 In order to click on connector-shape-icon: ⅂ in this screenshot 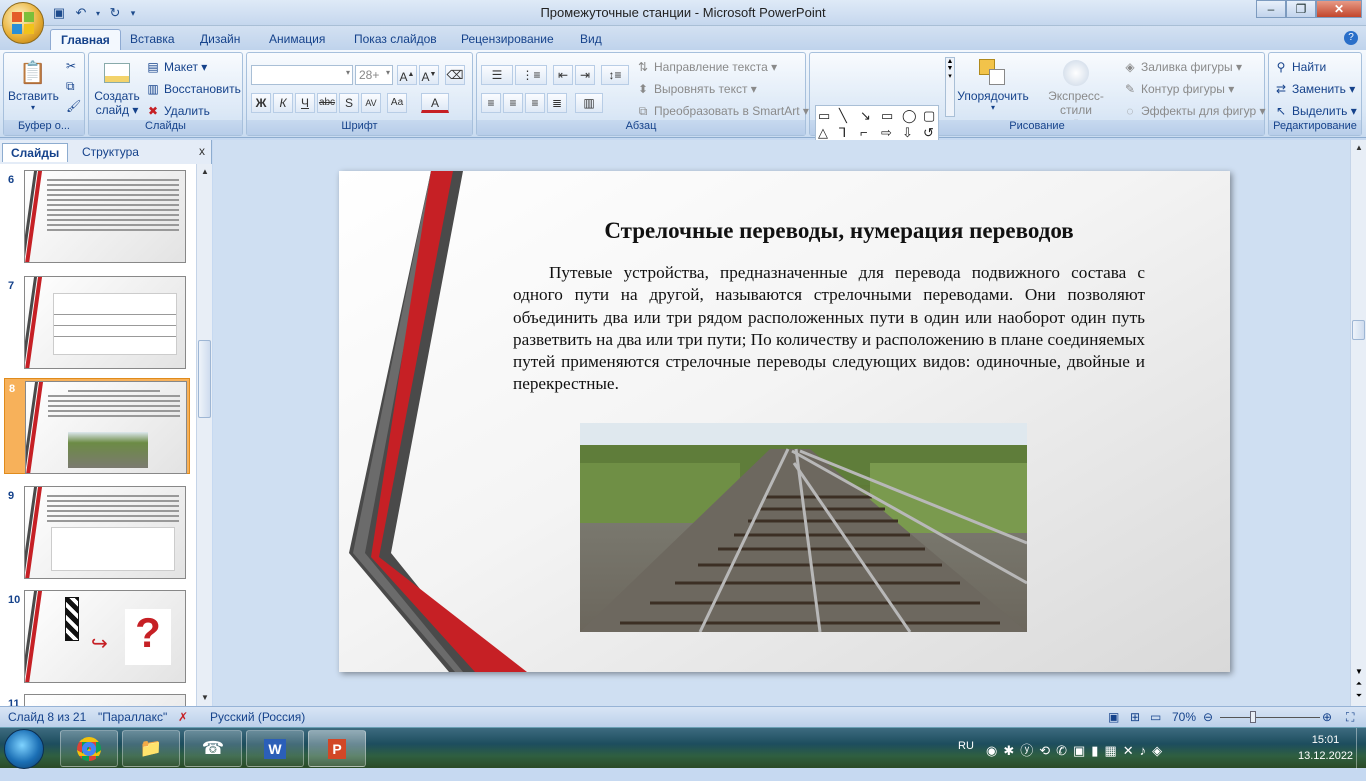, I will do `click(849, 133)`.